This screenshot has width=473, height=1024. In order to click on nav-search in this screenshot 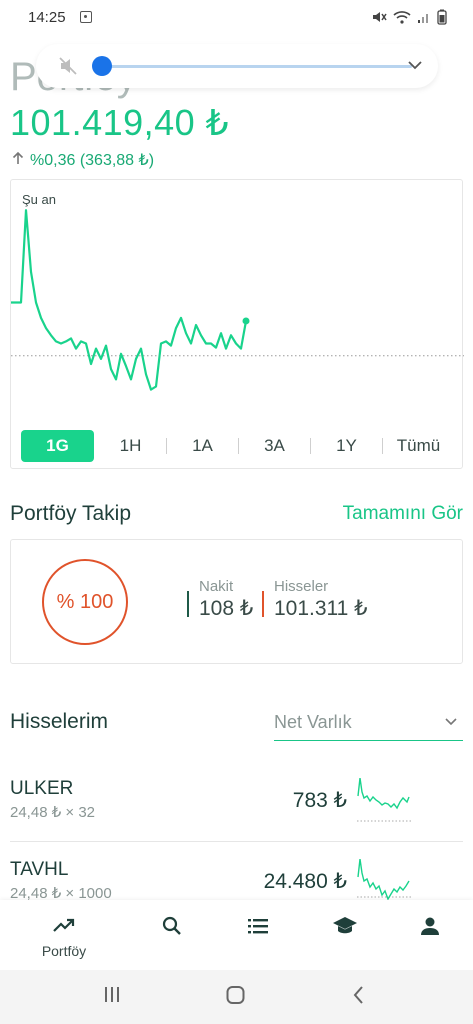, I will do `click(172, 935)`.